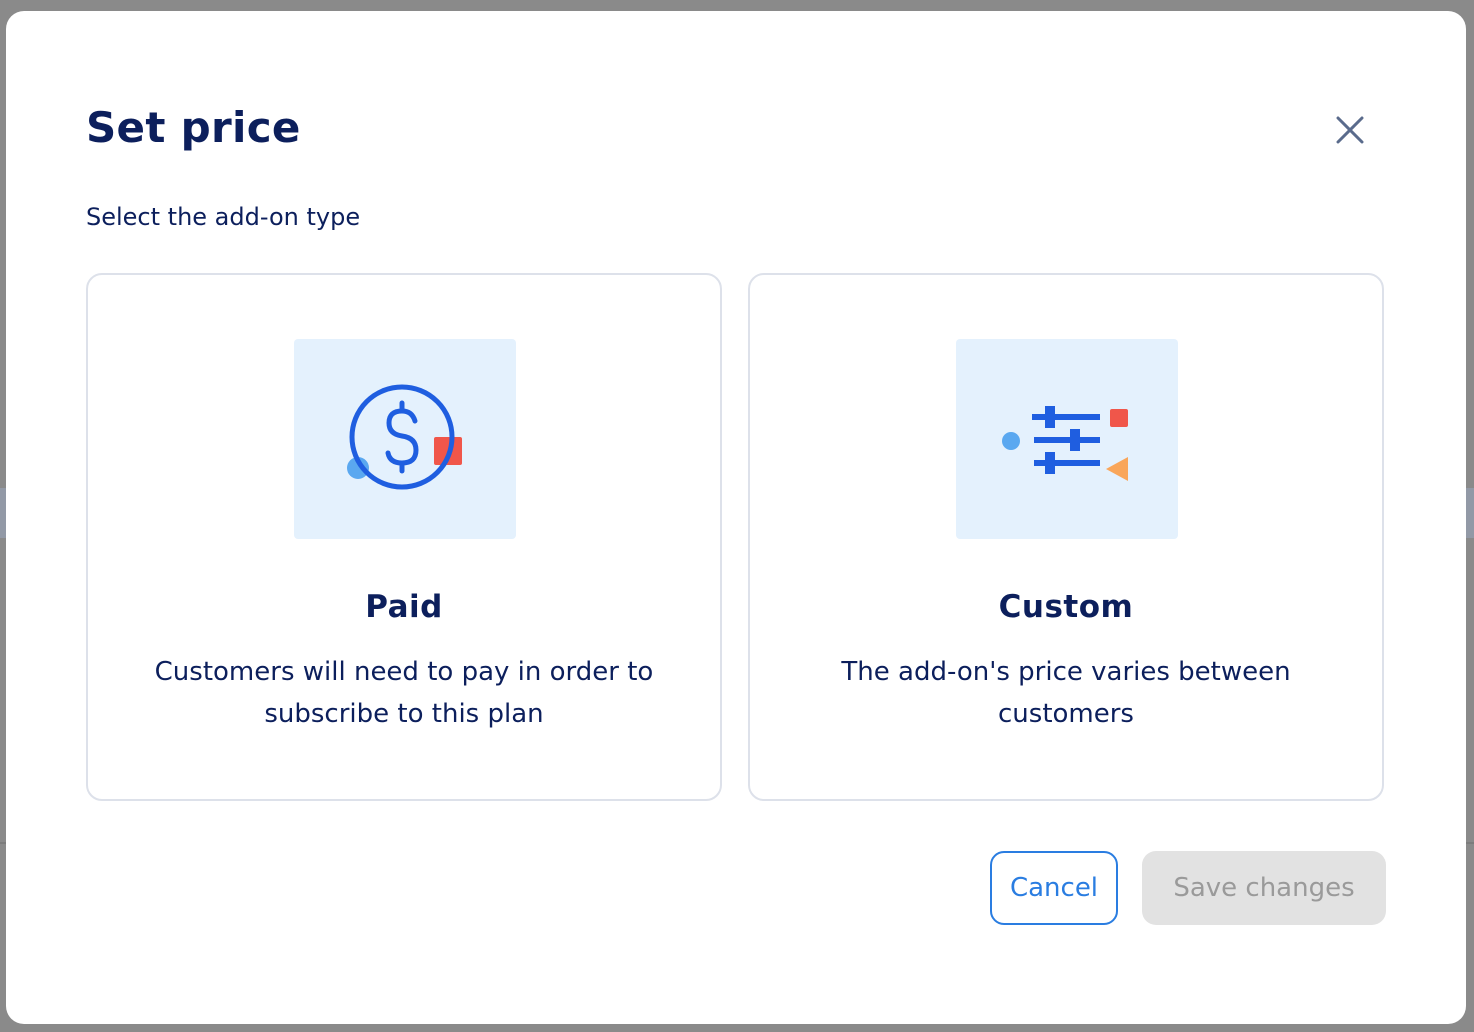 The height and width of the screenshot is (1032, 1474). I want to click on option-title-custom: Custom, so click(1066, 607).